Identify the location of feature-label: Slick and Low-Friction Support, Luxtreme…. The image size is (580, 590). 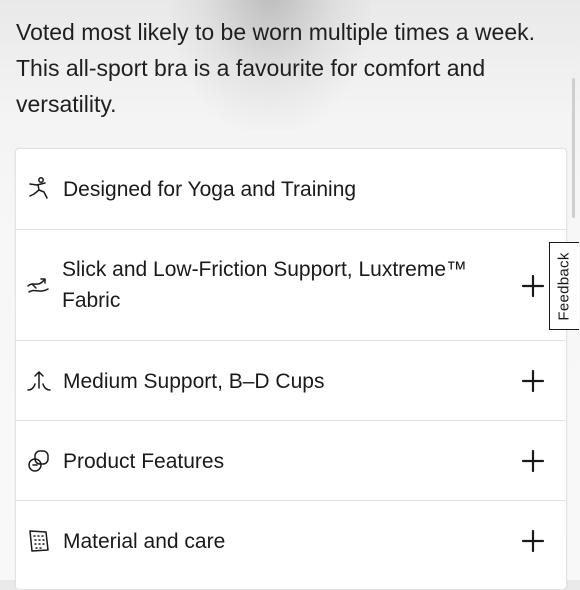
(264, 285).